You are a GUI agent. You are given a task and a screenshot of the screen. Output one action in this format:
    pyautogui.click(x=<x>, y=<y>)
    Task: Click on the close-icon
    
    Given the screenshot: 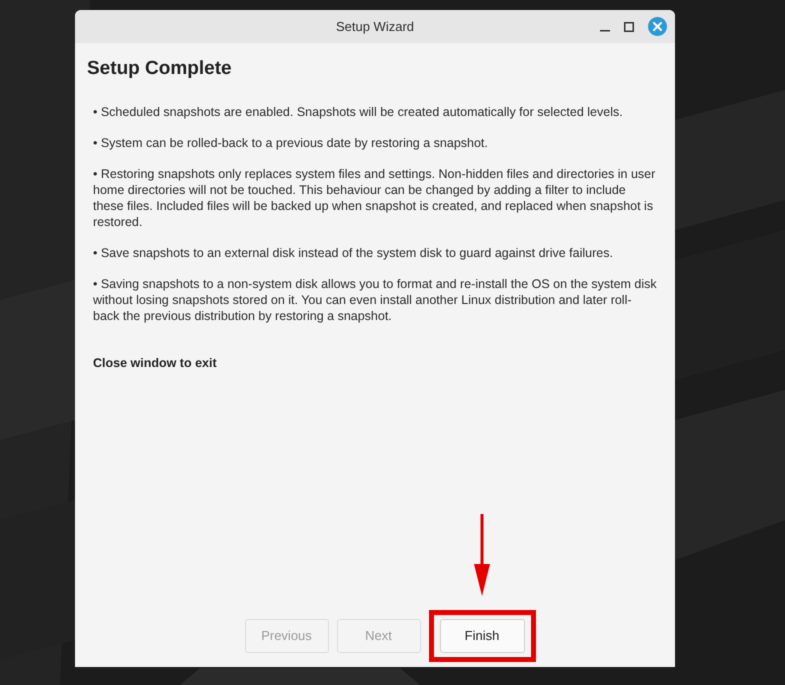 What is the action you would take?
    pyautogui.click(x=657, y=26)
    